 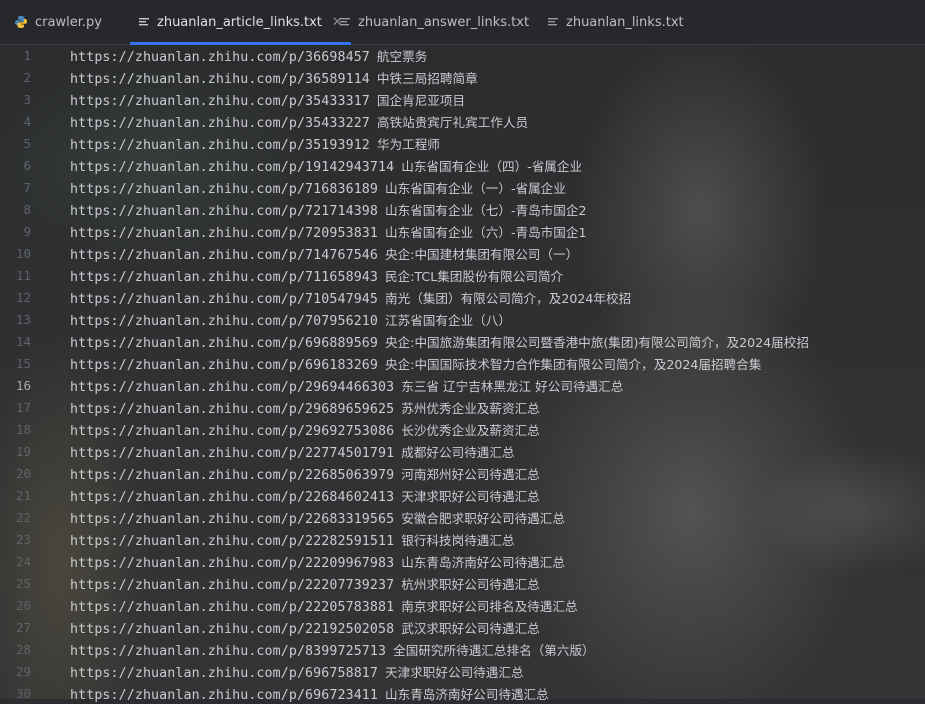 What do you see at coordinates (23, 341) in the screenshot?
I see `line-number: 14` at bounding box center [23, 341].